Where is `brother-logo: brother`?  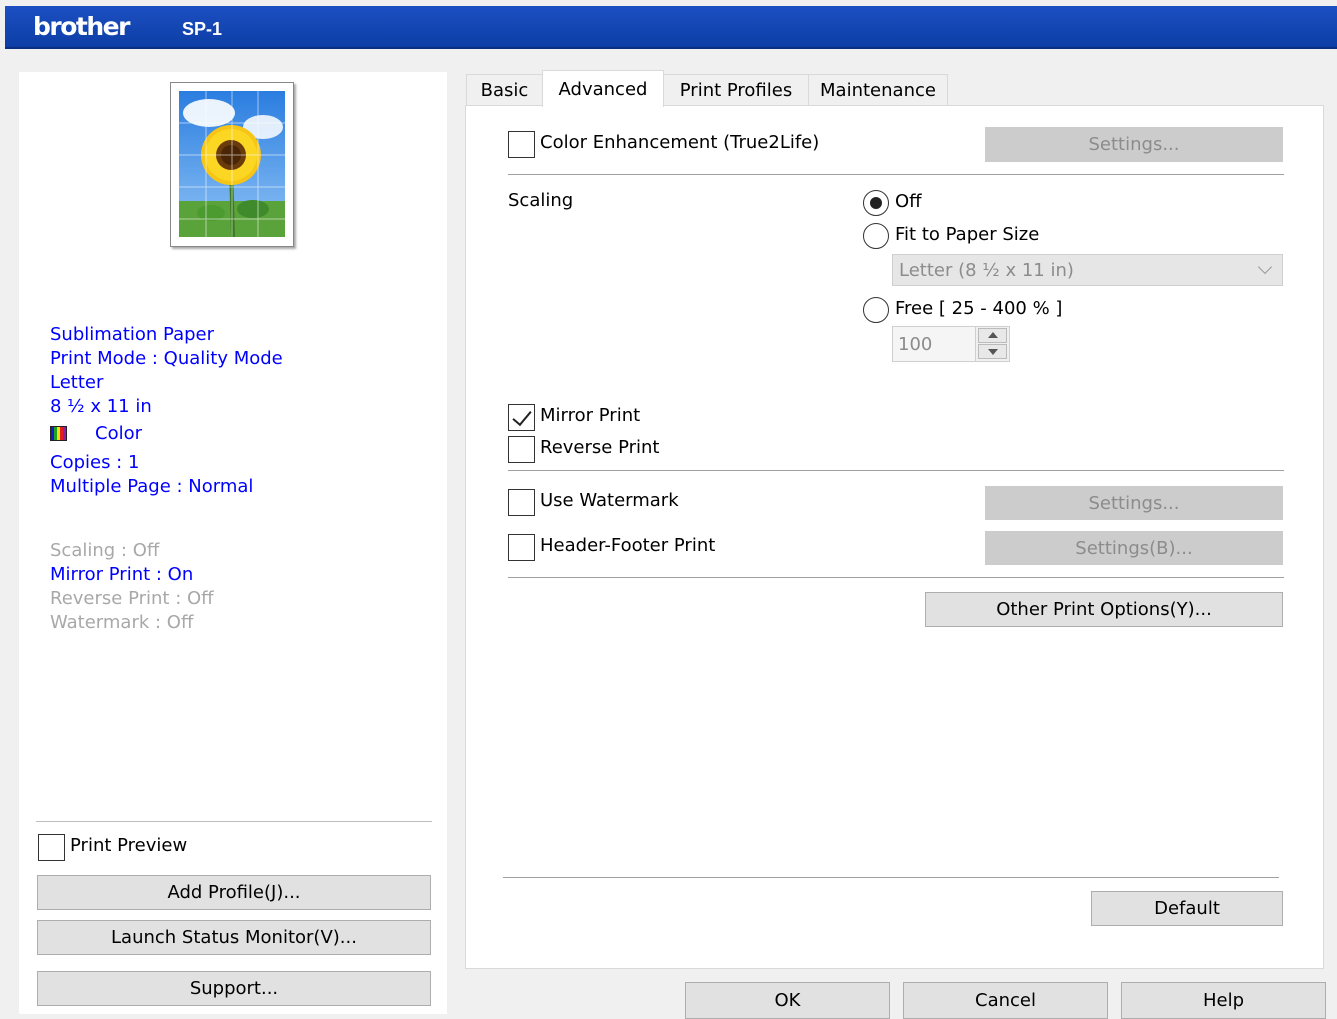
brother-logo: brother is located at coordinates (81, 26).